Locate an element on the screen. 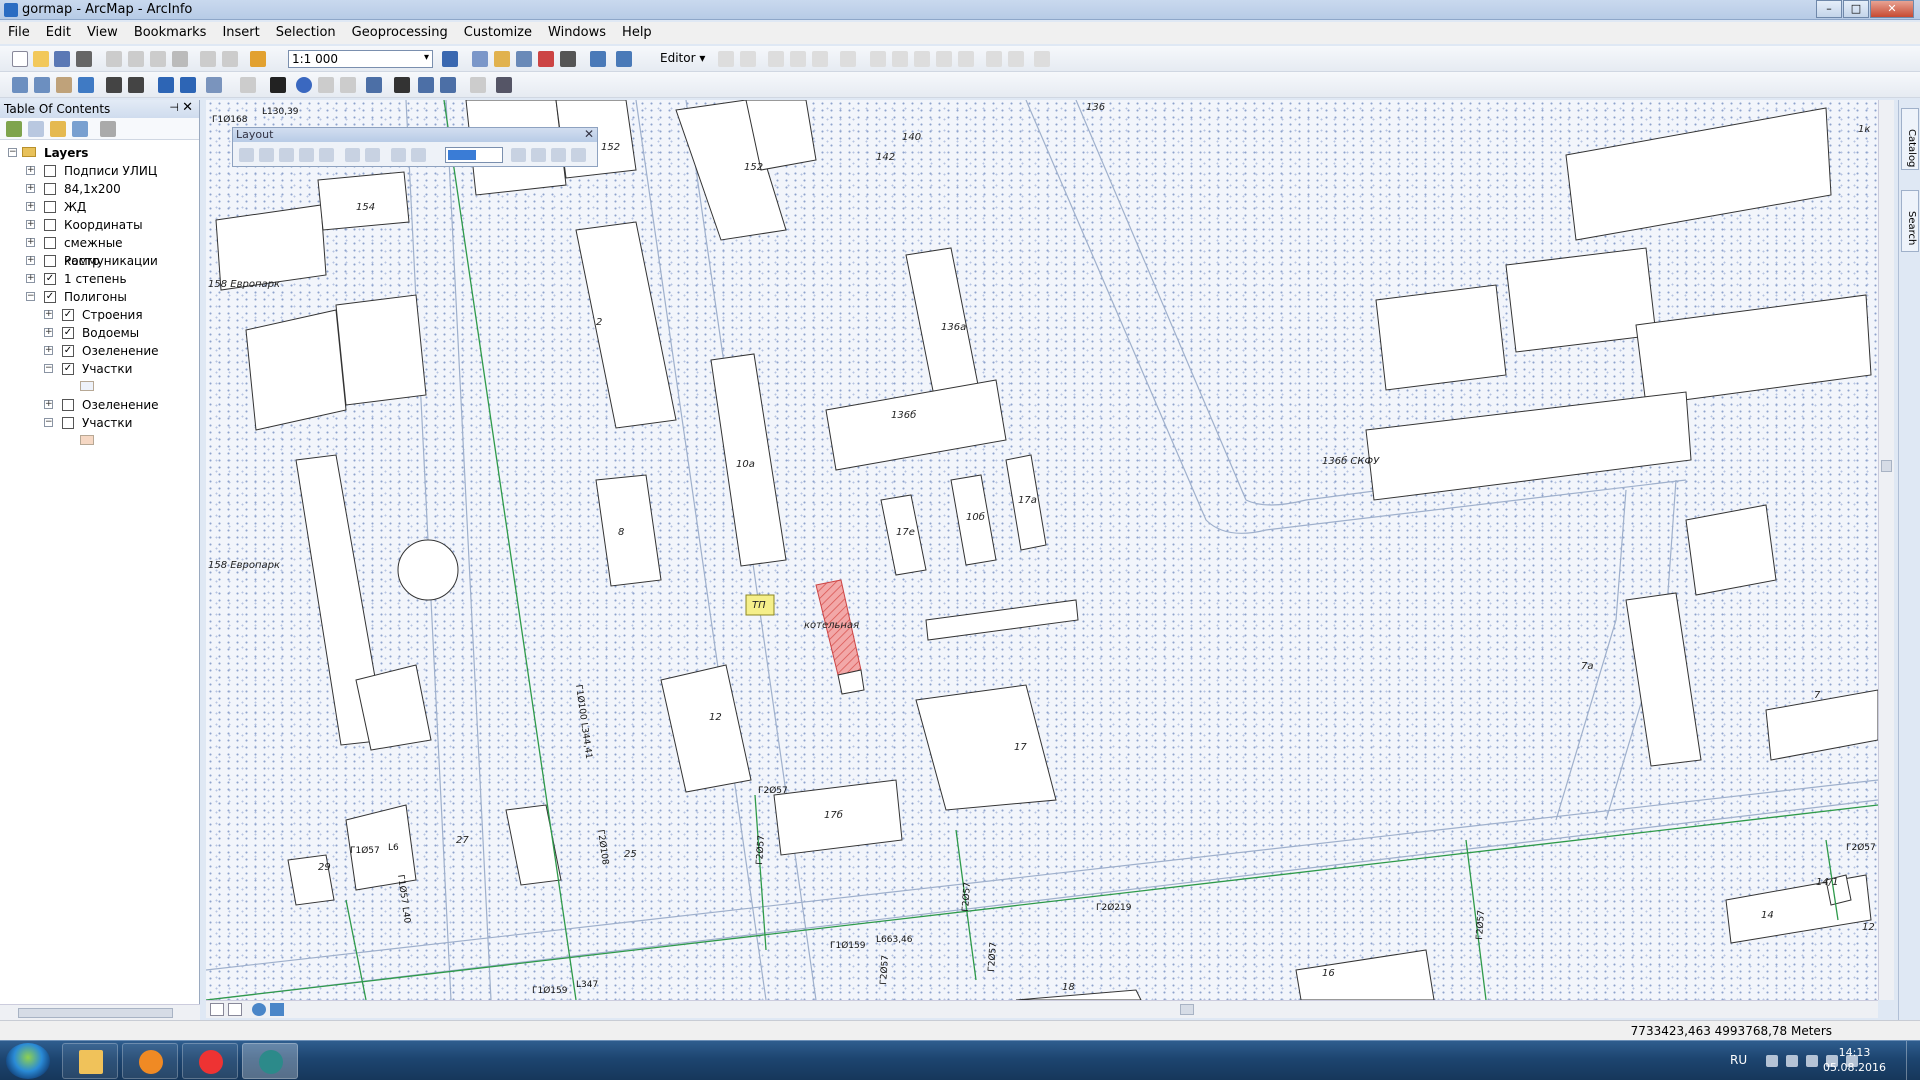 The height and width of the screenshot is (1080, 1920). layer-row: + смежные коммуникации is located at coordinates (100, 251).